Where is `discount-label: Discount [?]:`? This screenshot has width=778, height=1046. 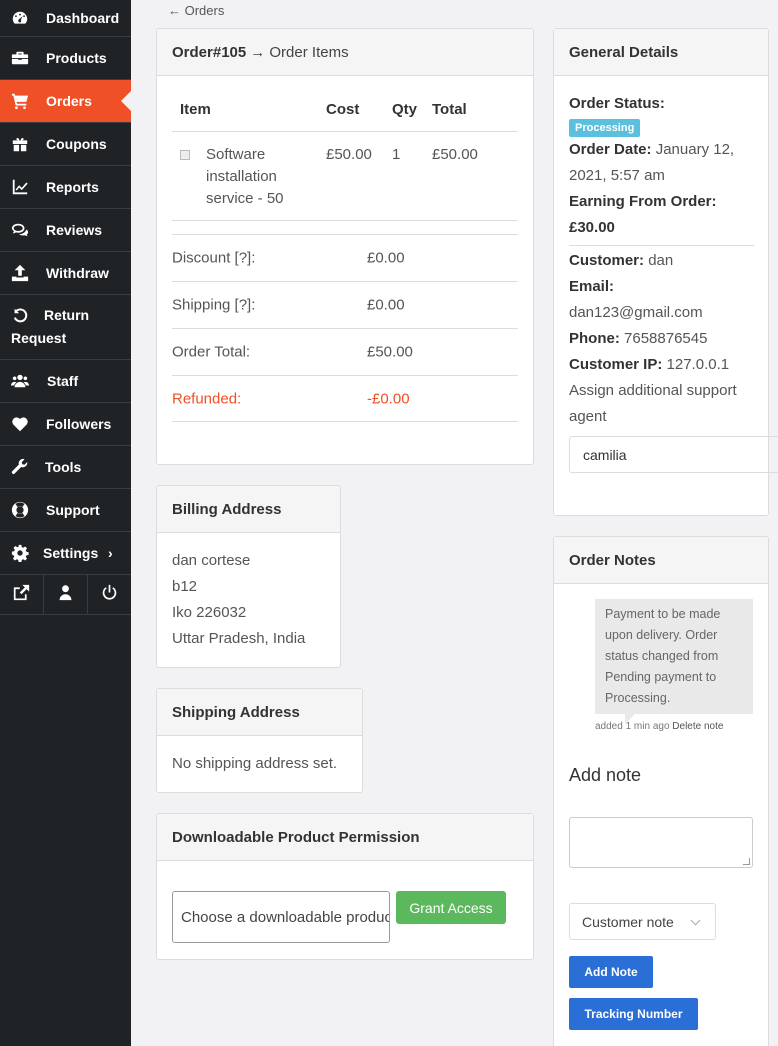
discount-label: Discount [?]: is located at coordinates (213, 258).